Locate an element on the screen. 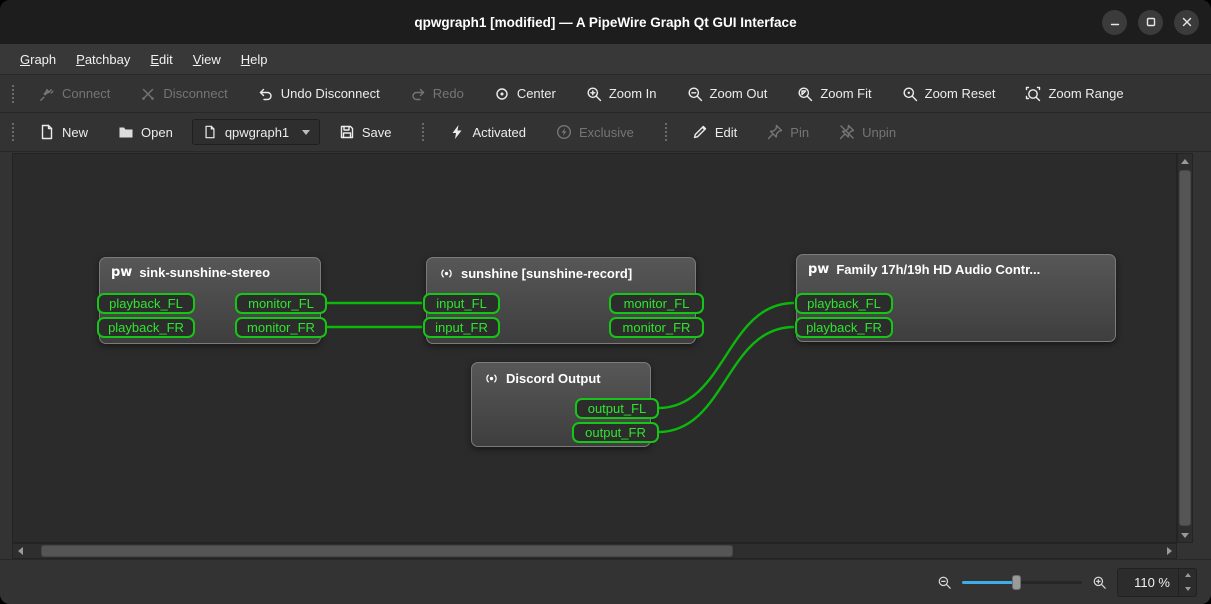 Image resolution: width=1211 pixels, height=604 pixels. zoom-spinbox: 110 % is located at coordinates (1157, 582).